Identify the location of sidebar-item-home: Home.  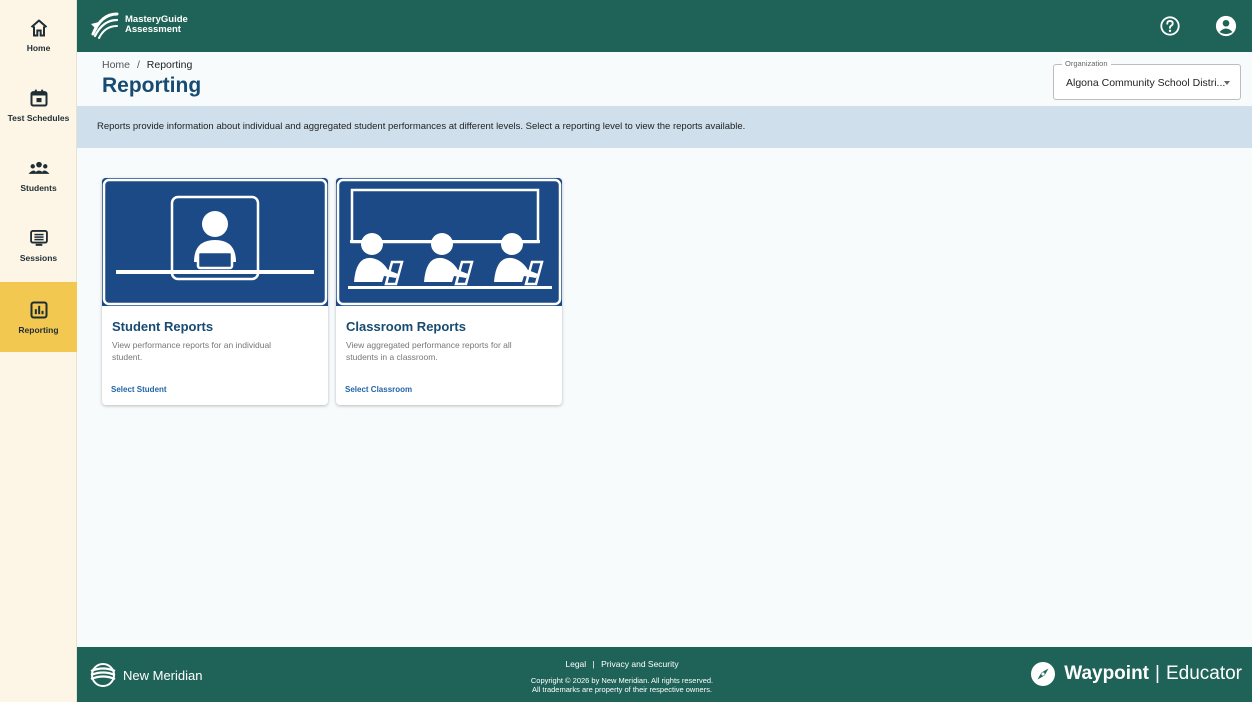
(38, 35).